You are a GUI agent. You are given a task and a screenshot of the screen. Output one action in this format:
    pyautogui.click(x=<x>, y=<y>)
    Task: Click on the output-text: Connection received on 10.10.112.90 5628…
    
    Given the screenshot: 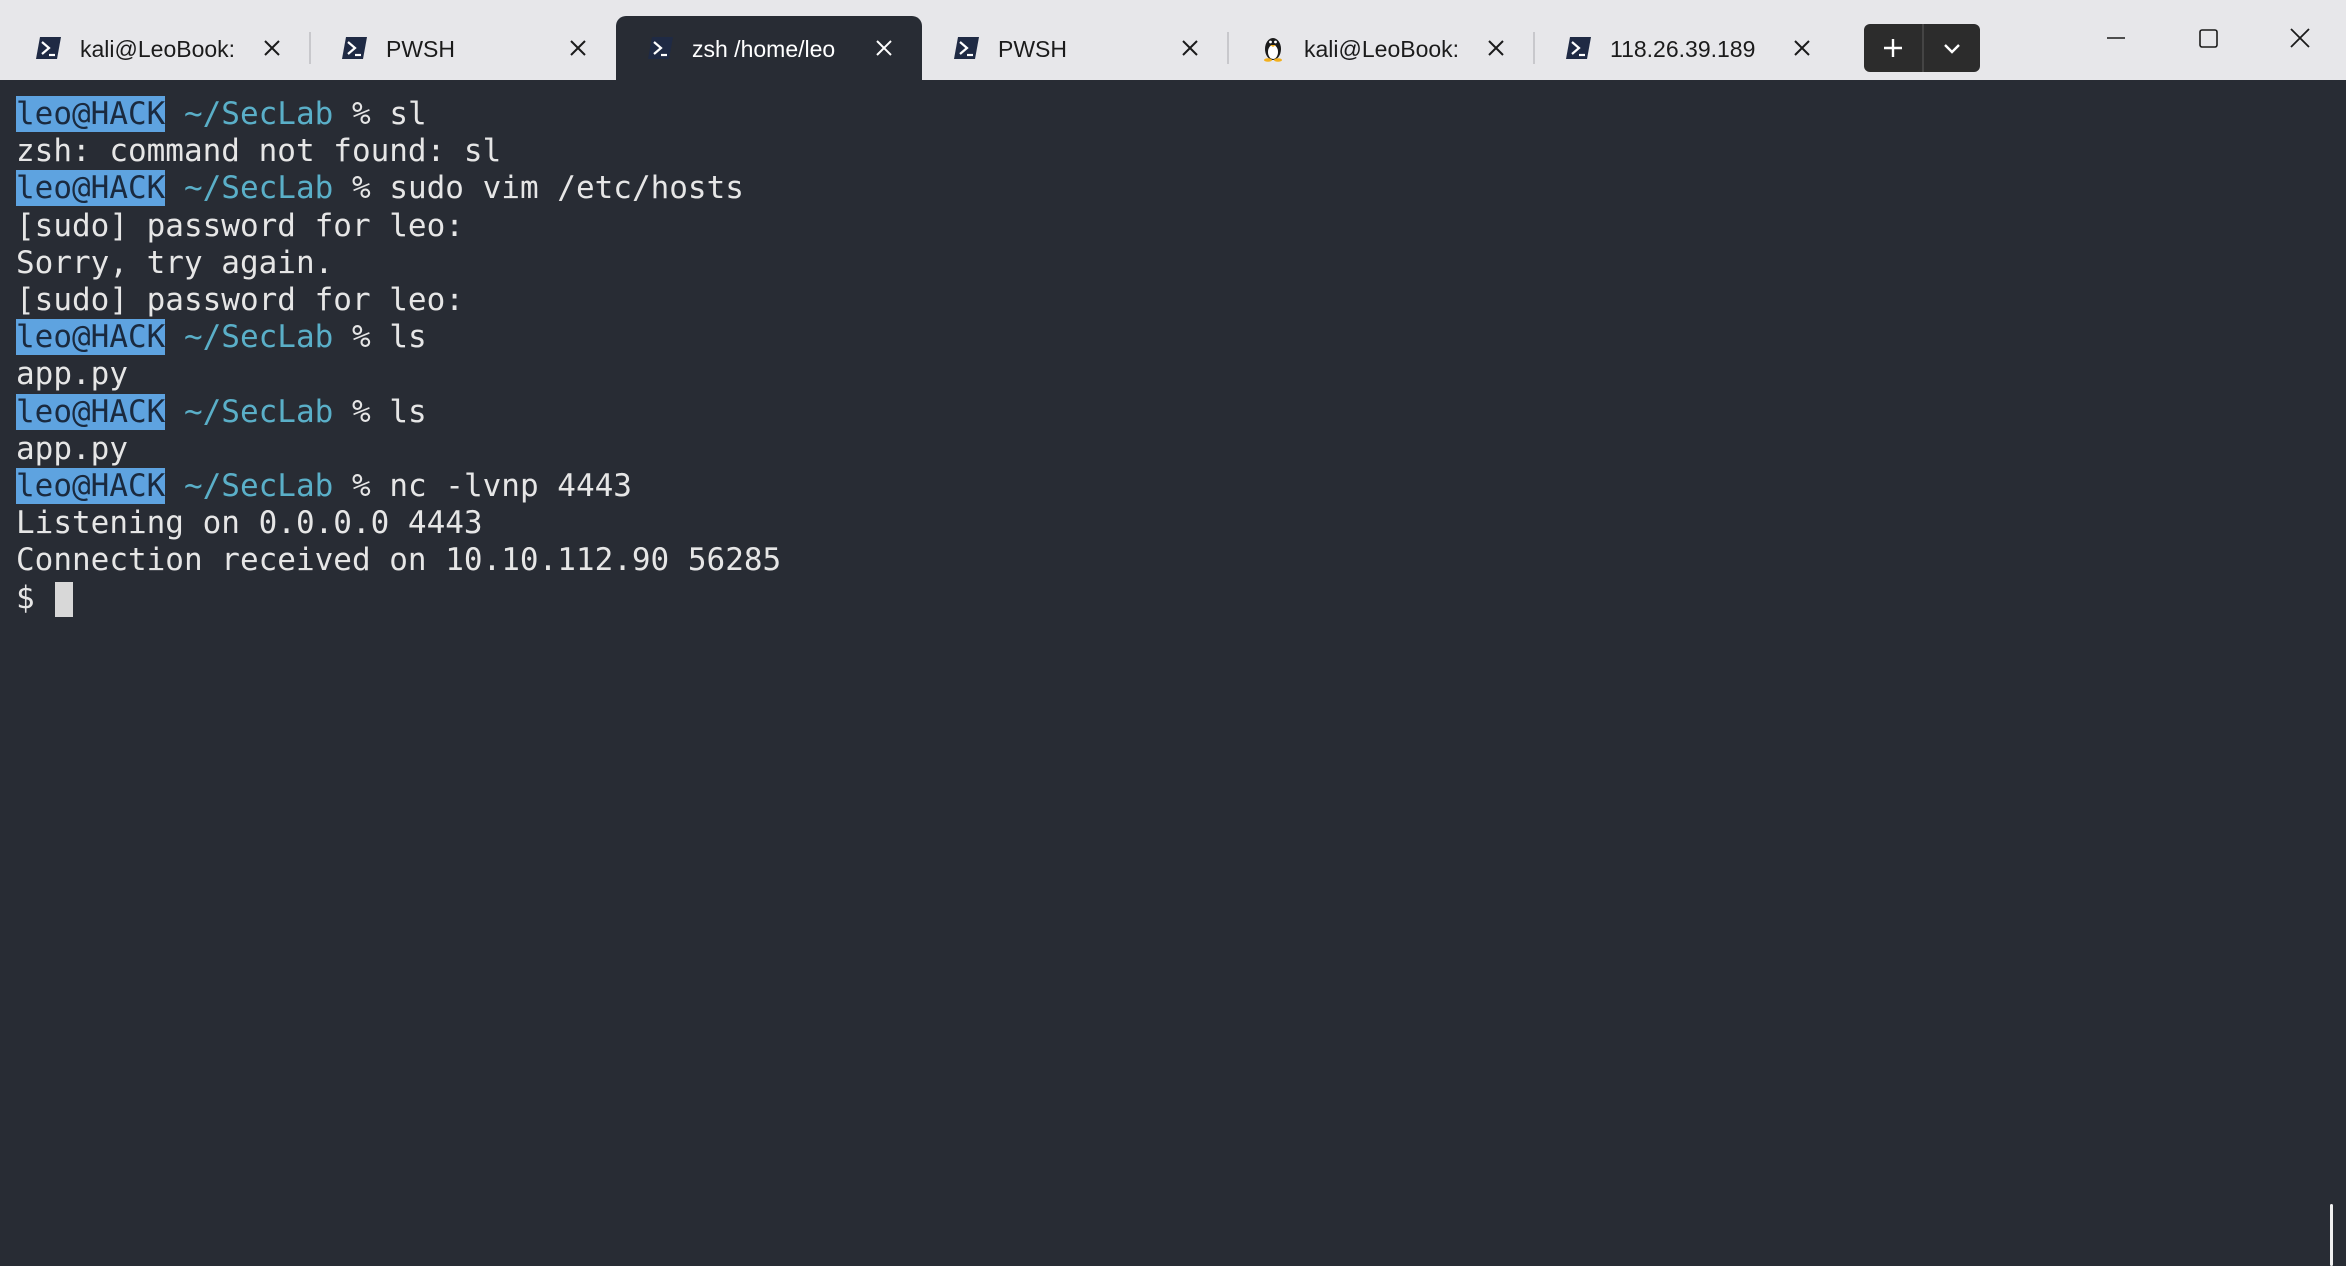 What is the action you would take?
    pyautogui.click(x=399, y=560)
    